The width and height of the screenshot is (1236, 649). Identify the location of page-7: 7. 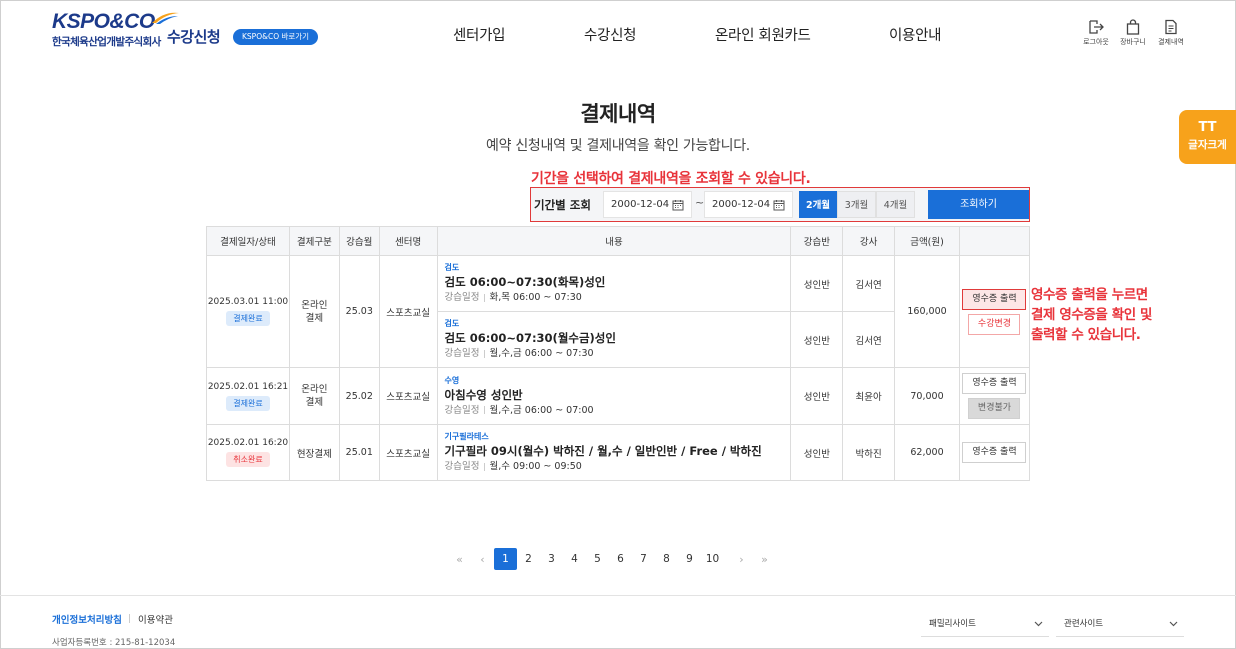
(643, 559).